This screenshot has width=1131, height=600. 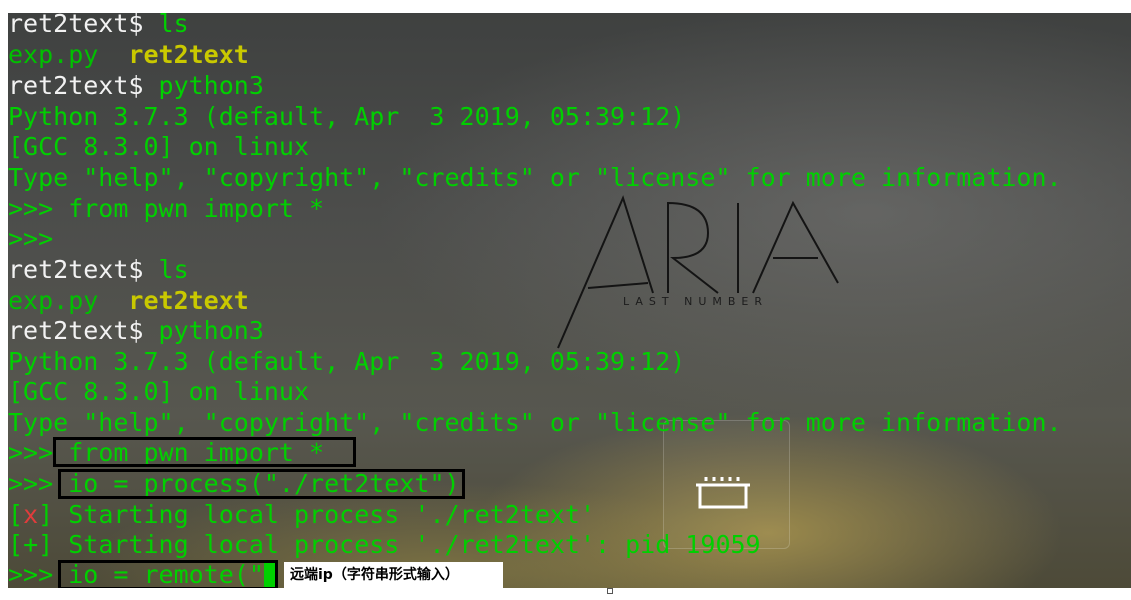 I want to click on highlight-box-import, so click(x=204, y=452).